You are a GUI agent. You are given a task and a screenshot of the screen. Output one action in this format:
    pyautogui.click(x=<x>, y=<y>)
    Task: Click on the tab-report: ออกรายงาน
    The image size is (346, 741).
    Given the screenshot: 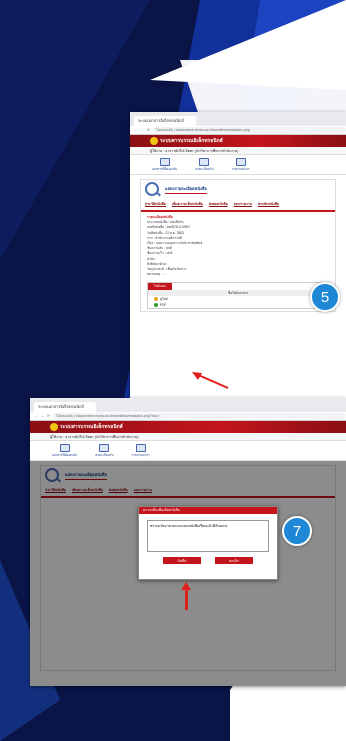 What is the action you would take?
    pyautogui.click(x=243, y=204)
    